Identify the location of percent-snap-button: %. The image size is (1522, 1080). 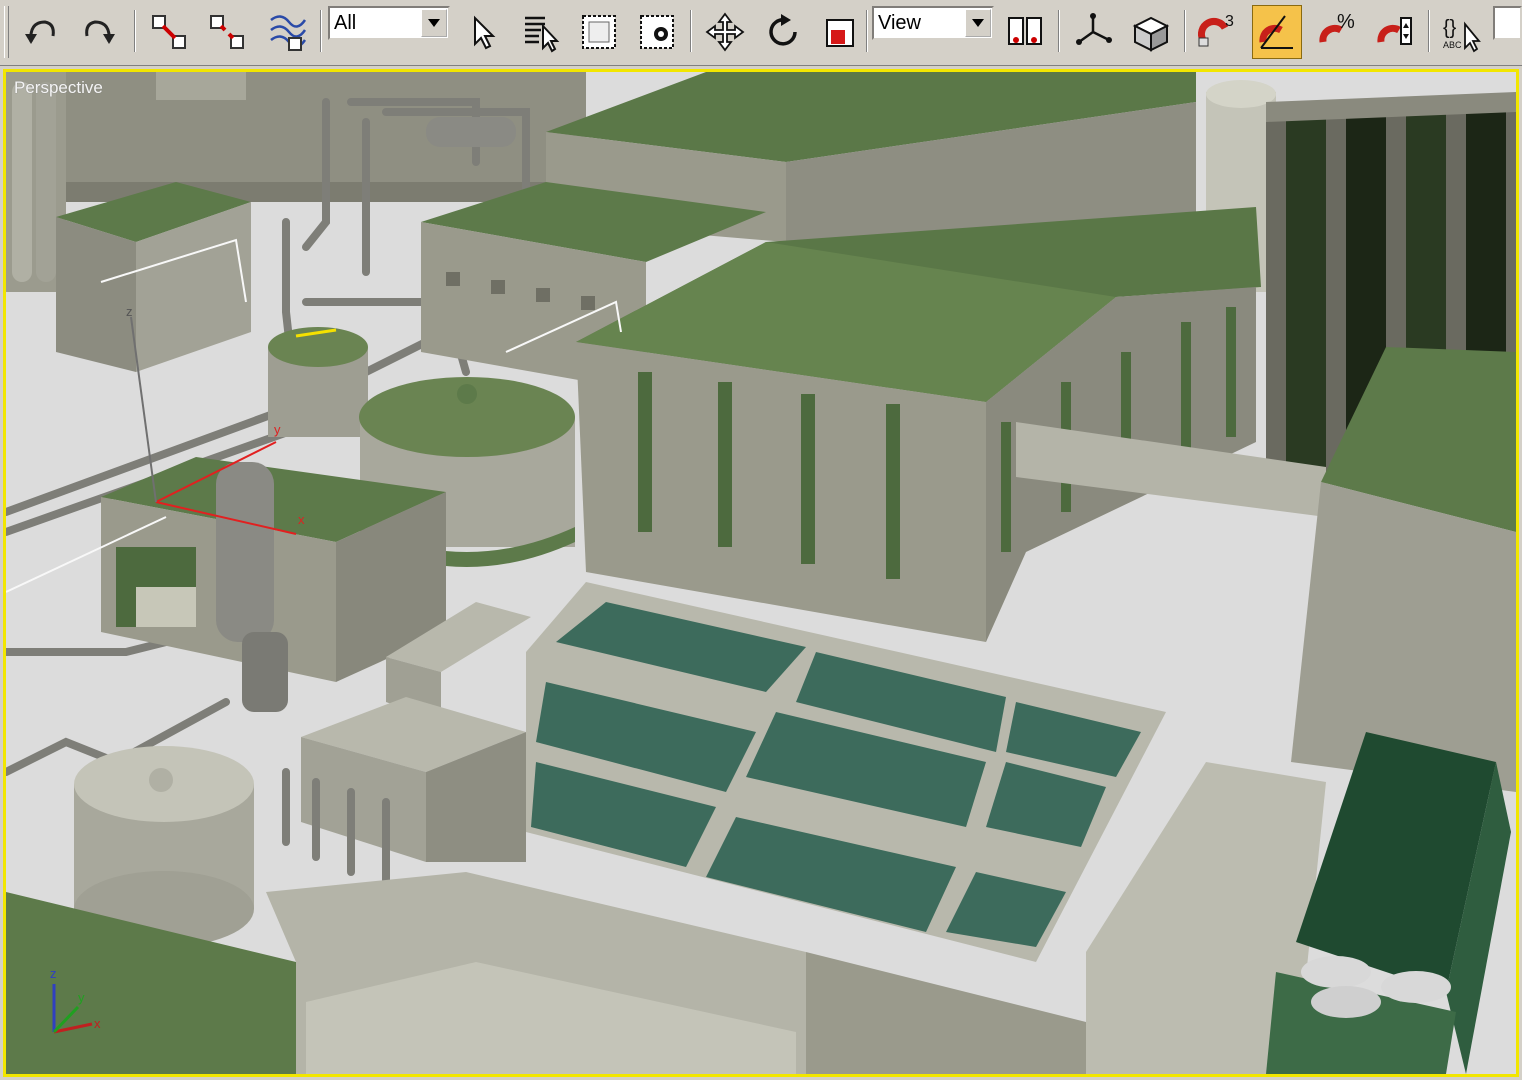
(1337, 32).